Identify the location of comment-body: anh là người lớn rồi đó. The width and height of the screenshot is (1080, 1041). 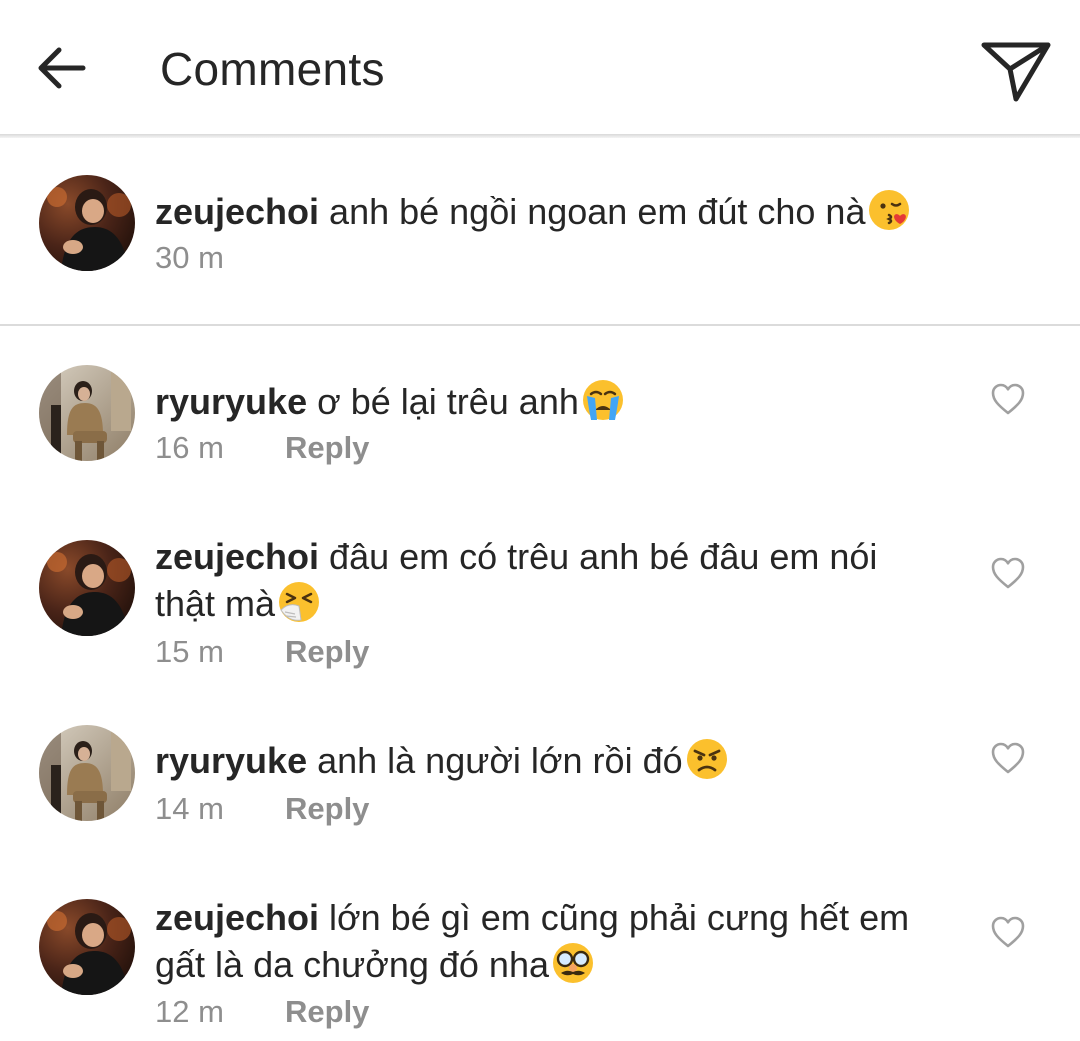
(500, 760).